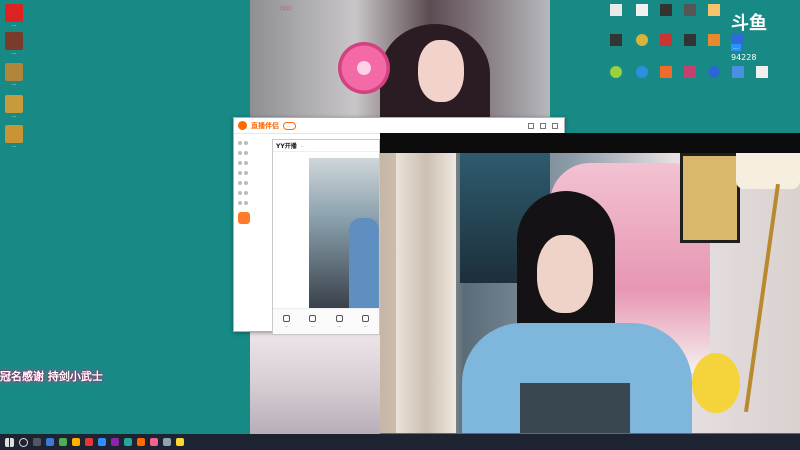 Image resolution: width=800 pixels, height=450 pixels. Describe the element at coordinates (364, 263) in the screenshot. I see `preview-person` at that location.